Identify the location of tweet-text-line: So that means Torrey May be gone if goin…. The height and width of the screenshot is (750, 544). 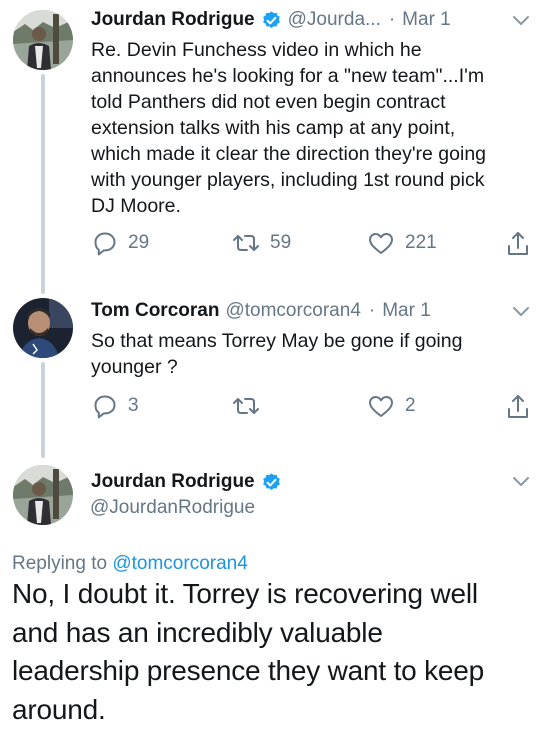
(277, 341).